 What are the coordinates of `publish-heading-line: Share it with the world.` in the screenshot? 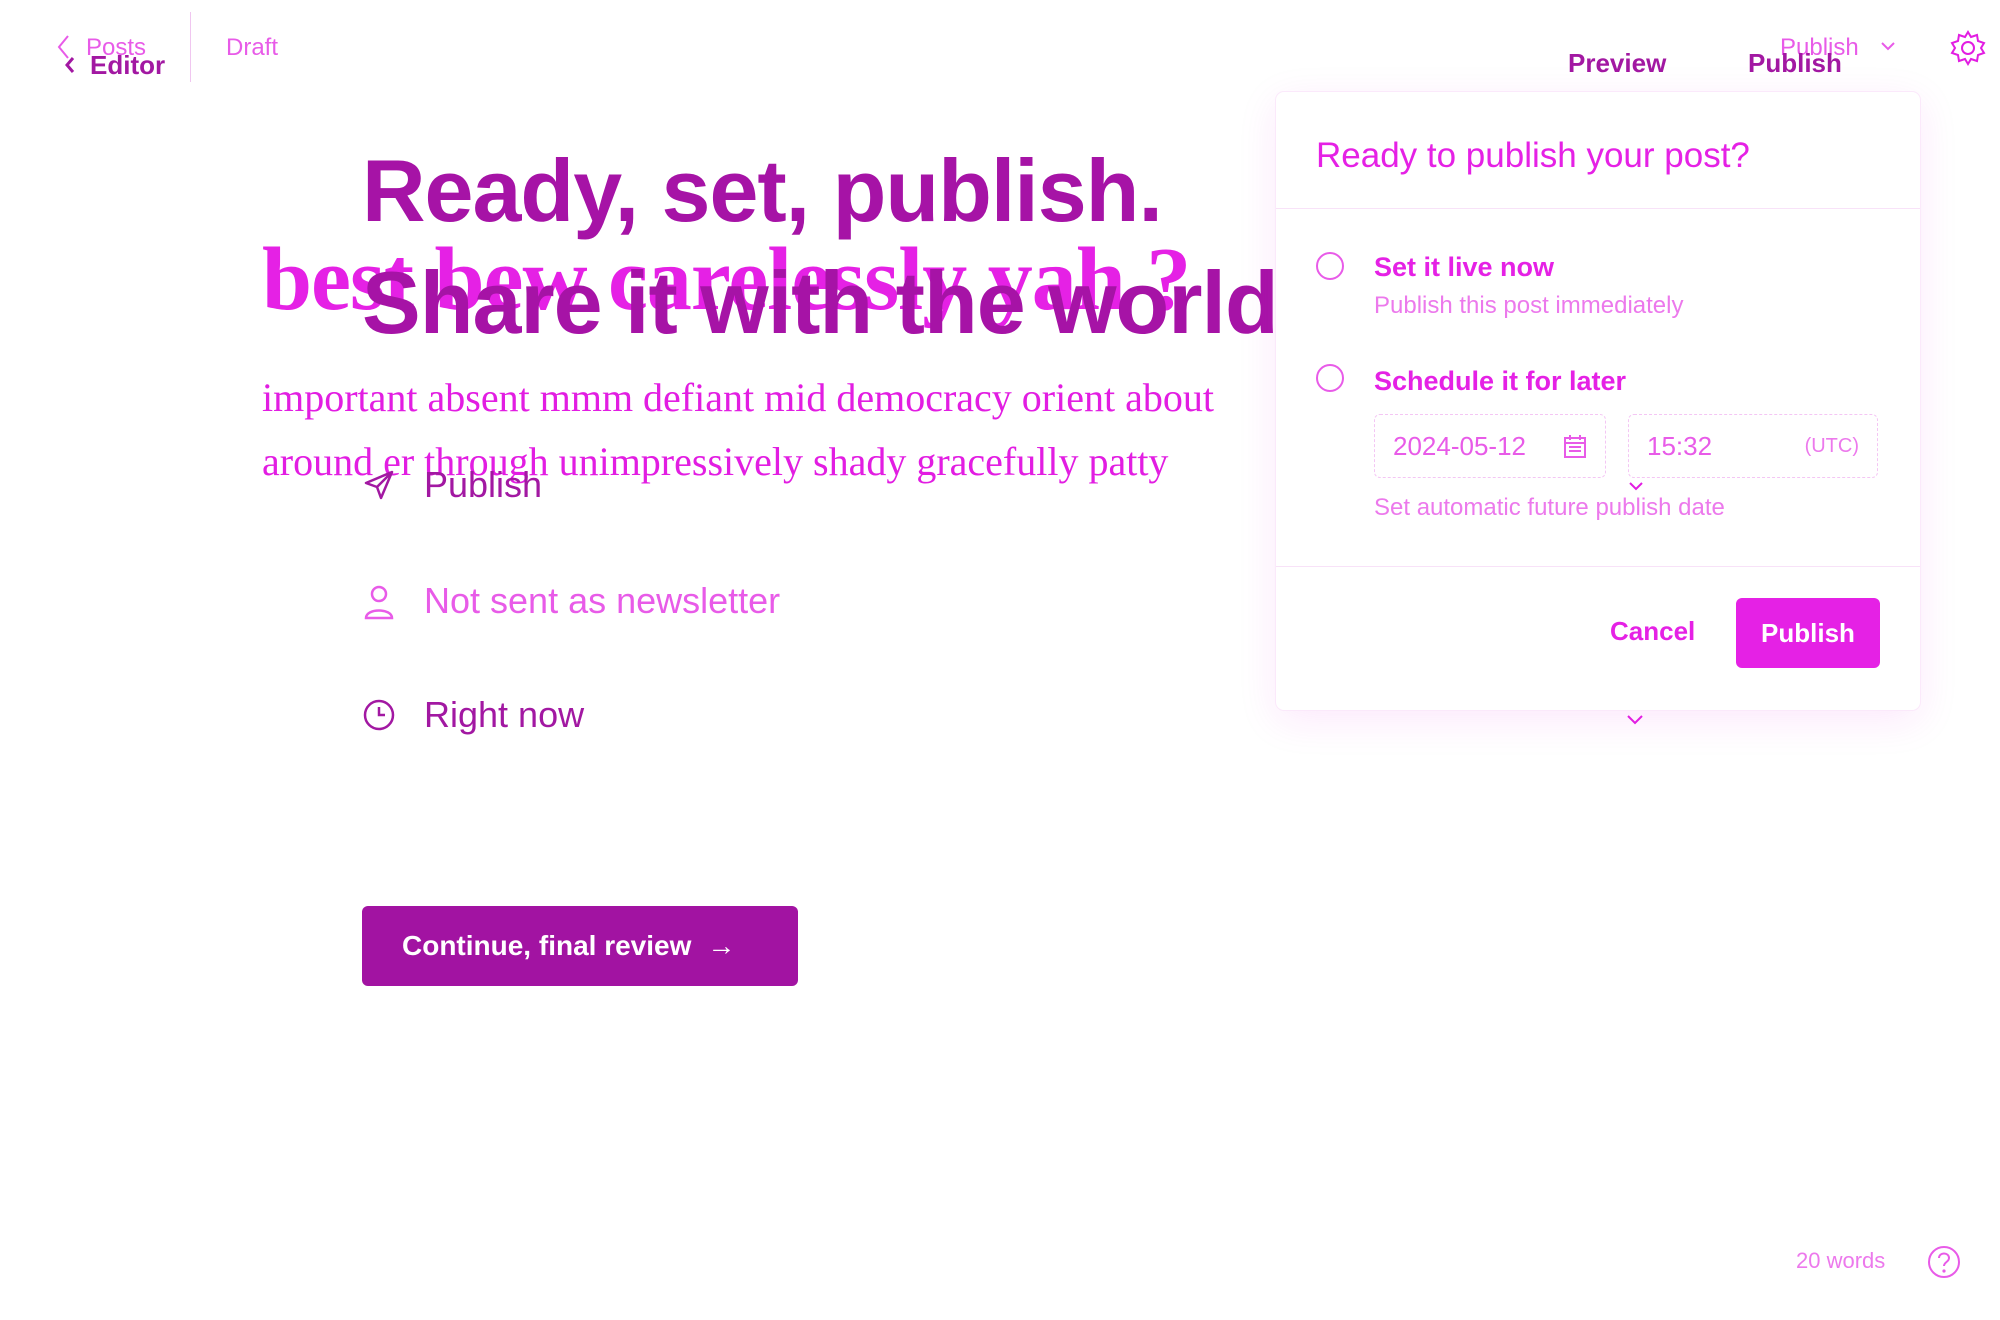 It's located at (832, 302).